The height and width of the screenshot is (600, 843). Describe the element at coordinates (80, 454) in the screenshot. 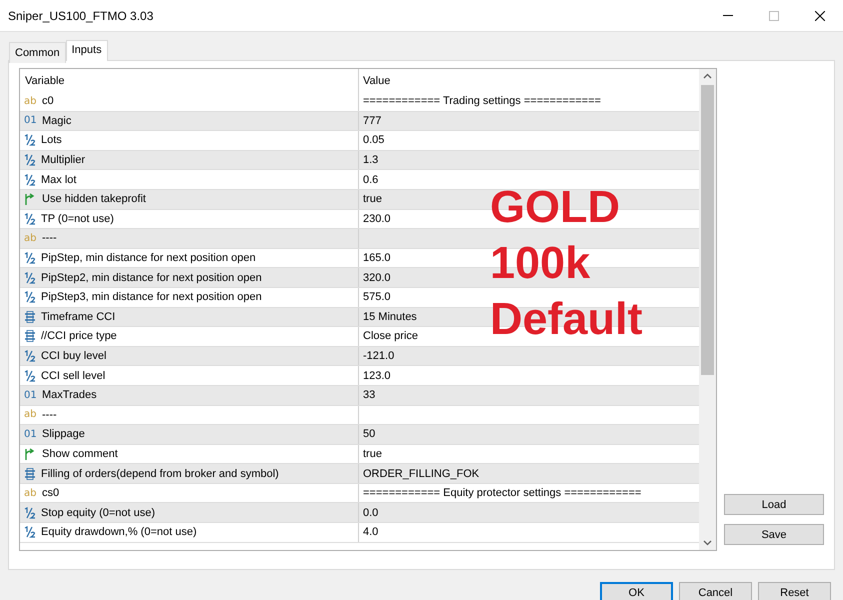

I see `variable-name: Show comment` at that location.